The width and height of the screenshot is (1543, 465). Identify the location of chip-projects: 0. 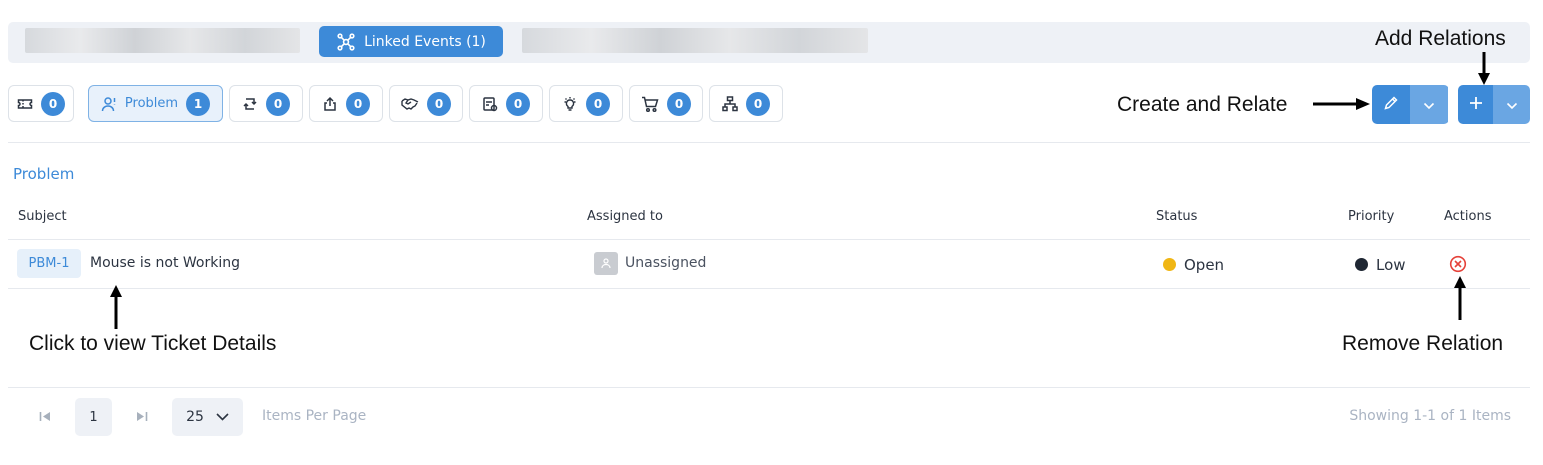
(746, 103).